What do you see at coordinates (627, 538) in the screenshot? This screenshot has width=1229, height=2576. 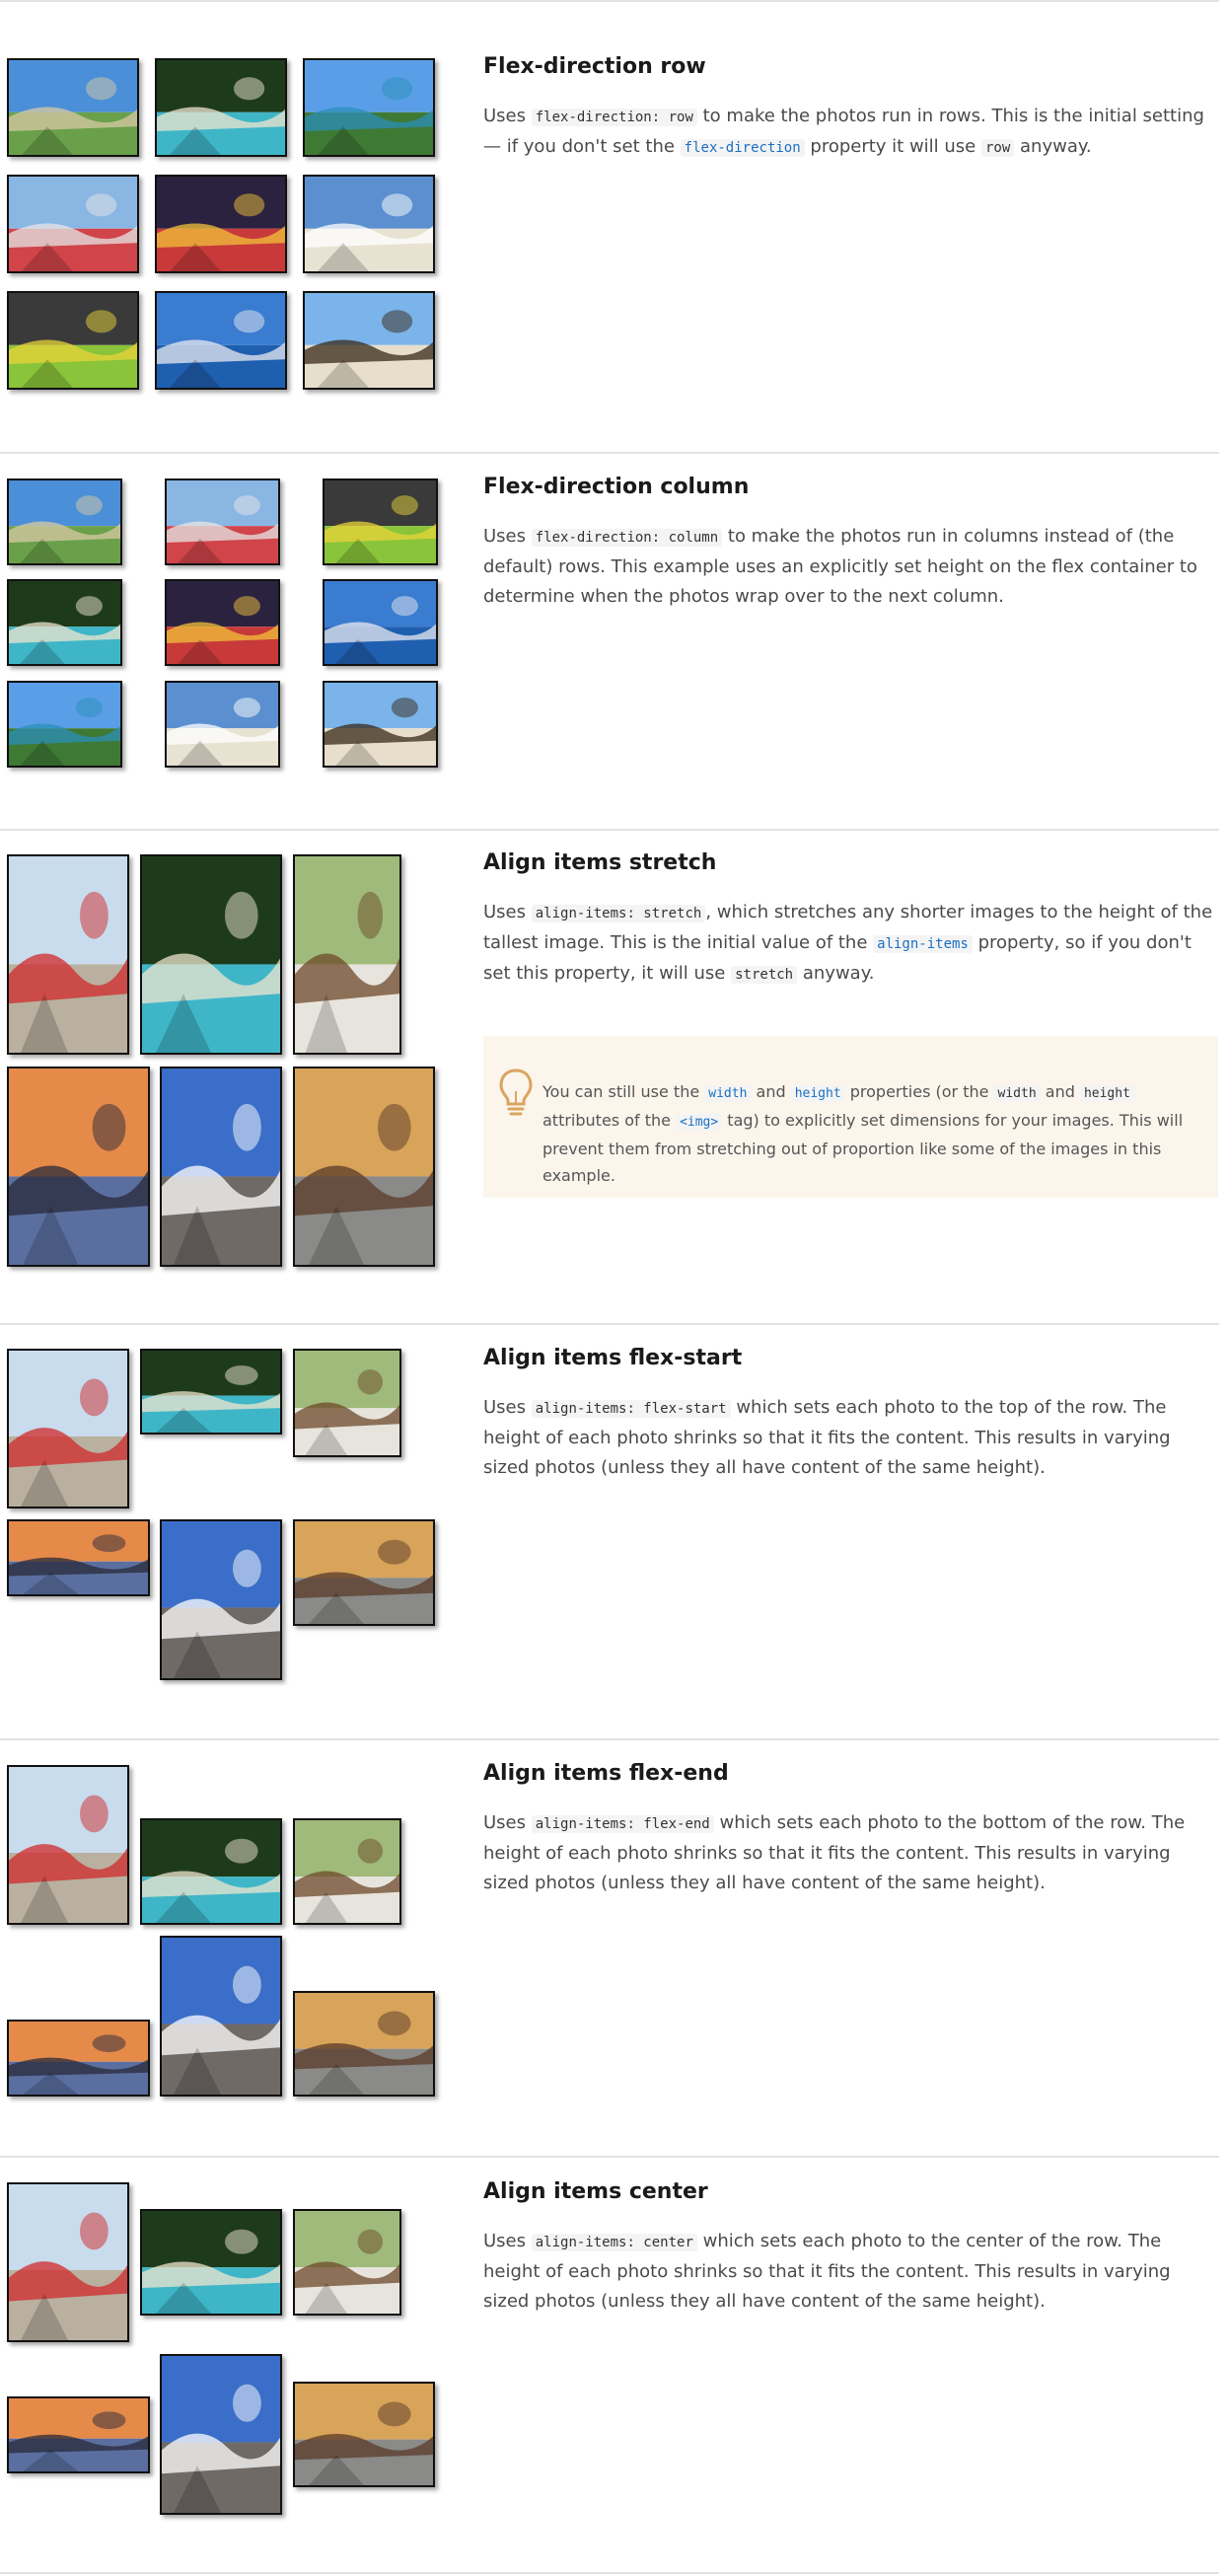 I see `inline-code: flex-direction: column` at bounding box center [627, 538].